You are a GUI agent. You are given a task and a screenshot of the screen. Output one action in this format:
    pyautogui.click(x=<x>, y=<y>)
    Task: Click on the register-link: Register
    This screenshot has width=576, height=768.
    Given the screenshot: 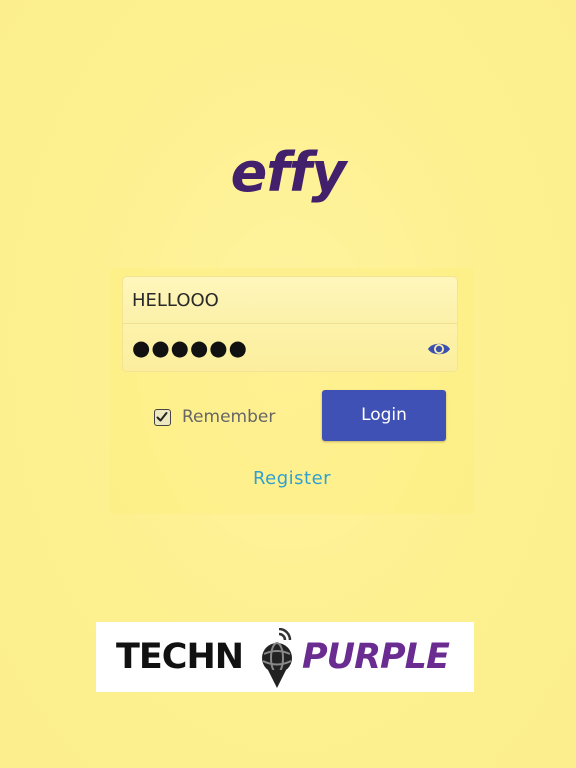 What is the action you would take?
    pyautogui.click(x=288, y=478)
    